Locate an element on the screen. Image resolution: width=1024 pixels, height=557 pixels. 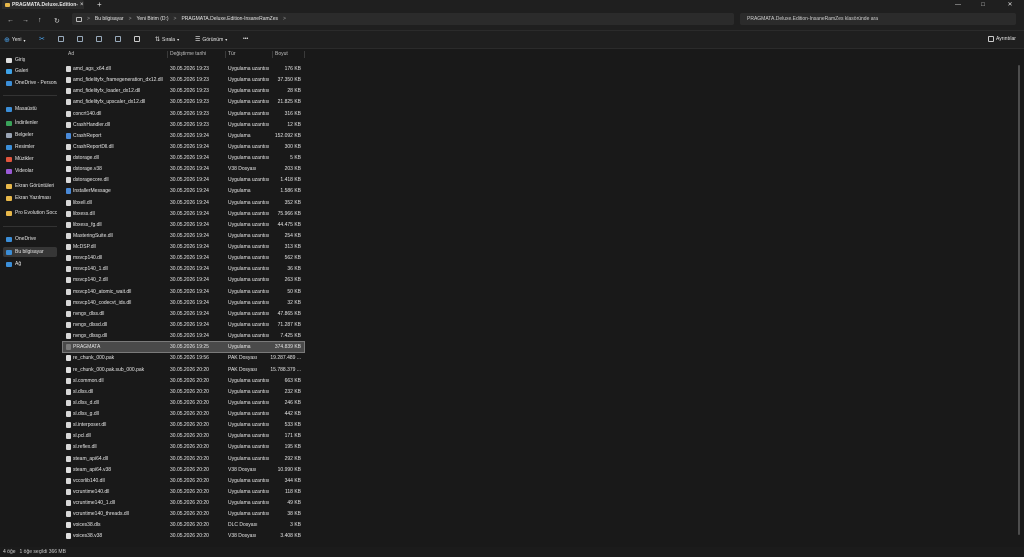
scrollbar-thumb is located at coordinates (1019, 300).